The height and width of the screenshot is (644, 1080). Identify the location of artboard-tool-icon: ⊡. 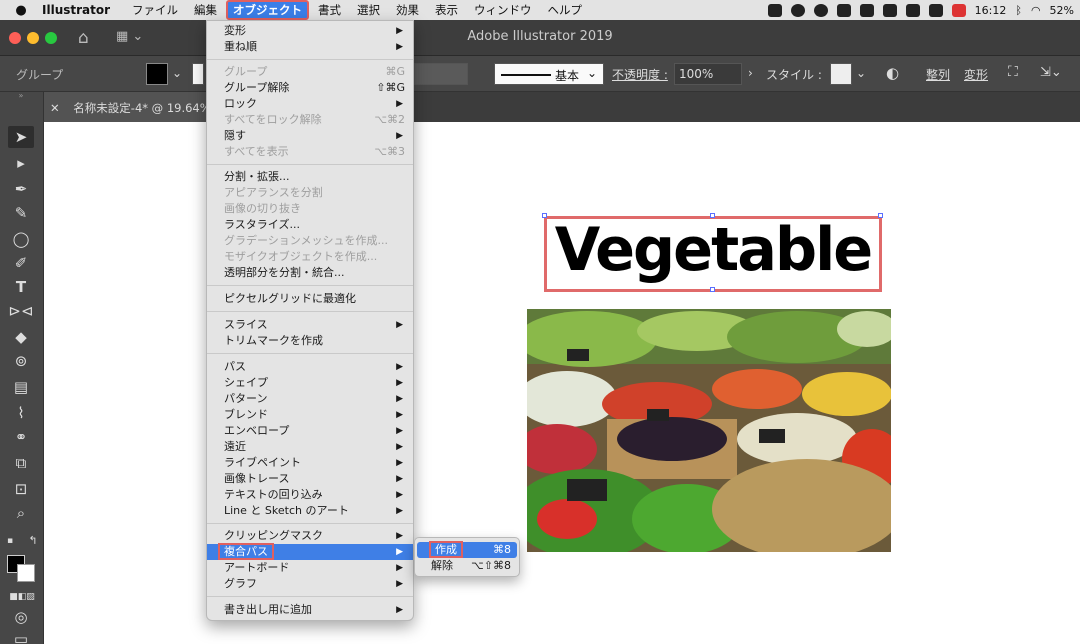
(21, 489).